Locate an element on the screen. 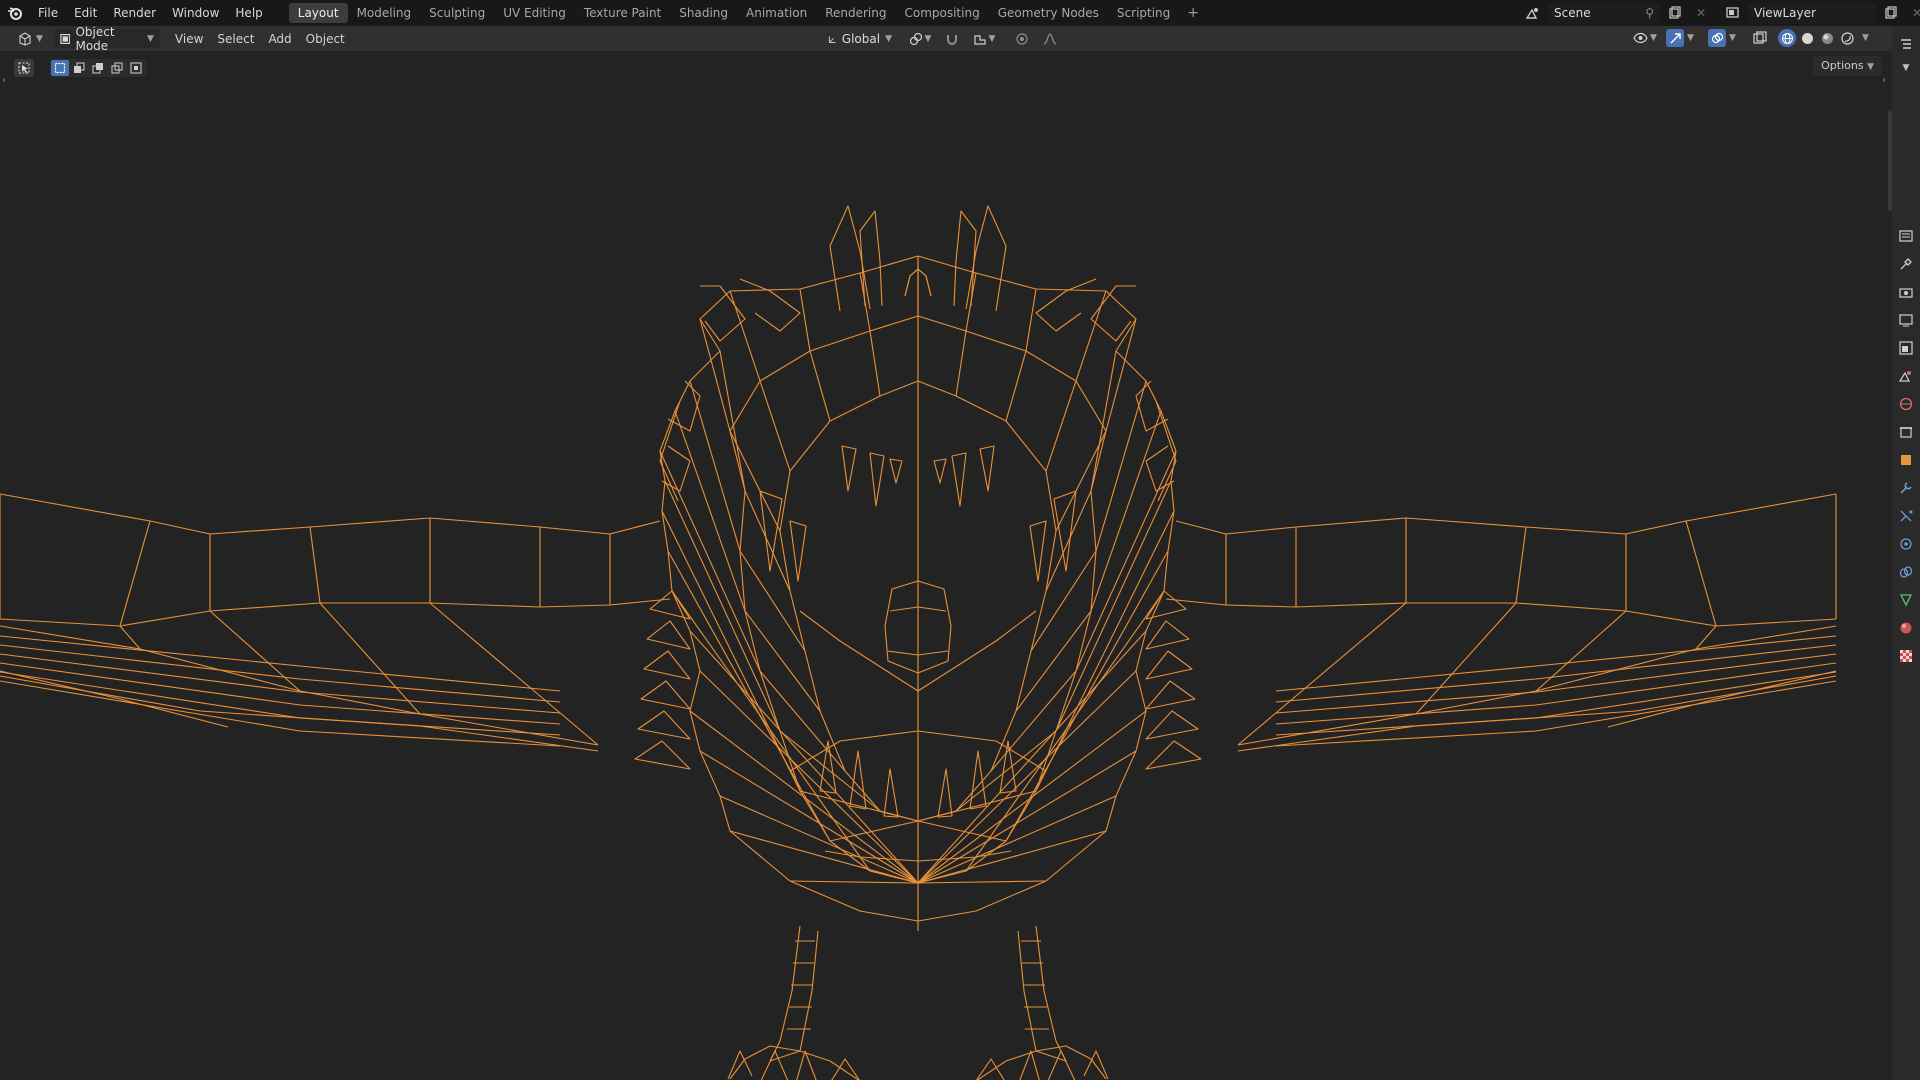 This screenshot has width=1920, height=1080. menu-file: File is located at coordinates (48, 13).